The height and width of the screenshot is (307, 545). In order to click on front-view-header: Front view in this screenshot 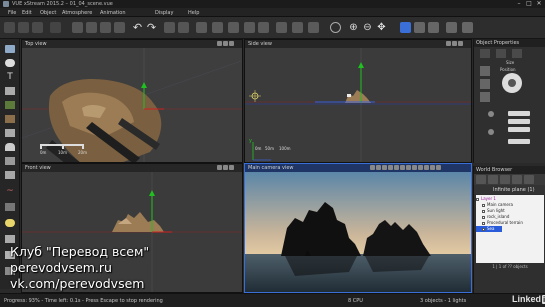, I will do `click(132, 168)`.